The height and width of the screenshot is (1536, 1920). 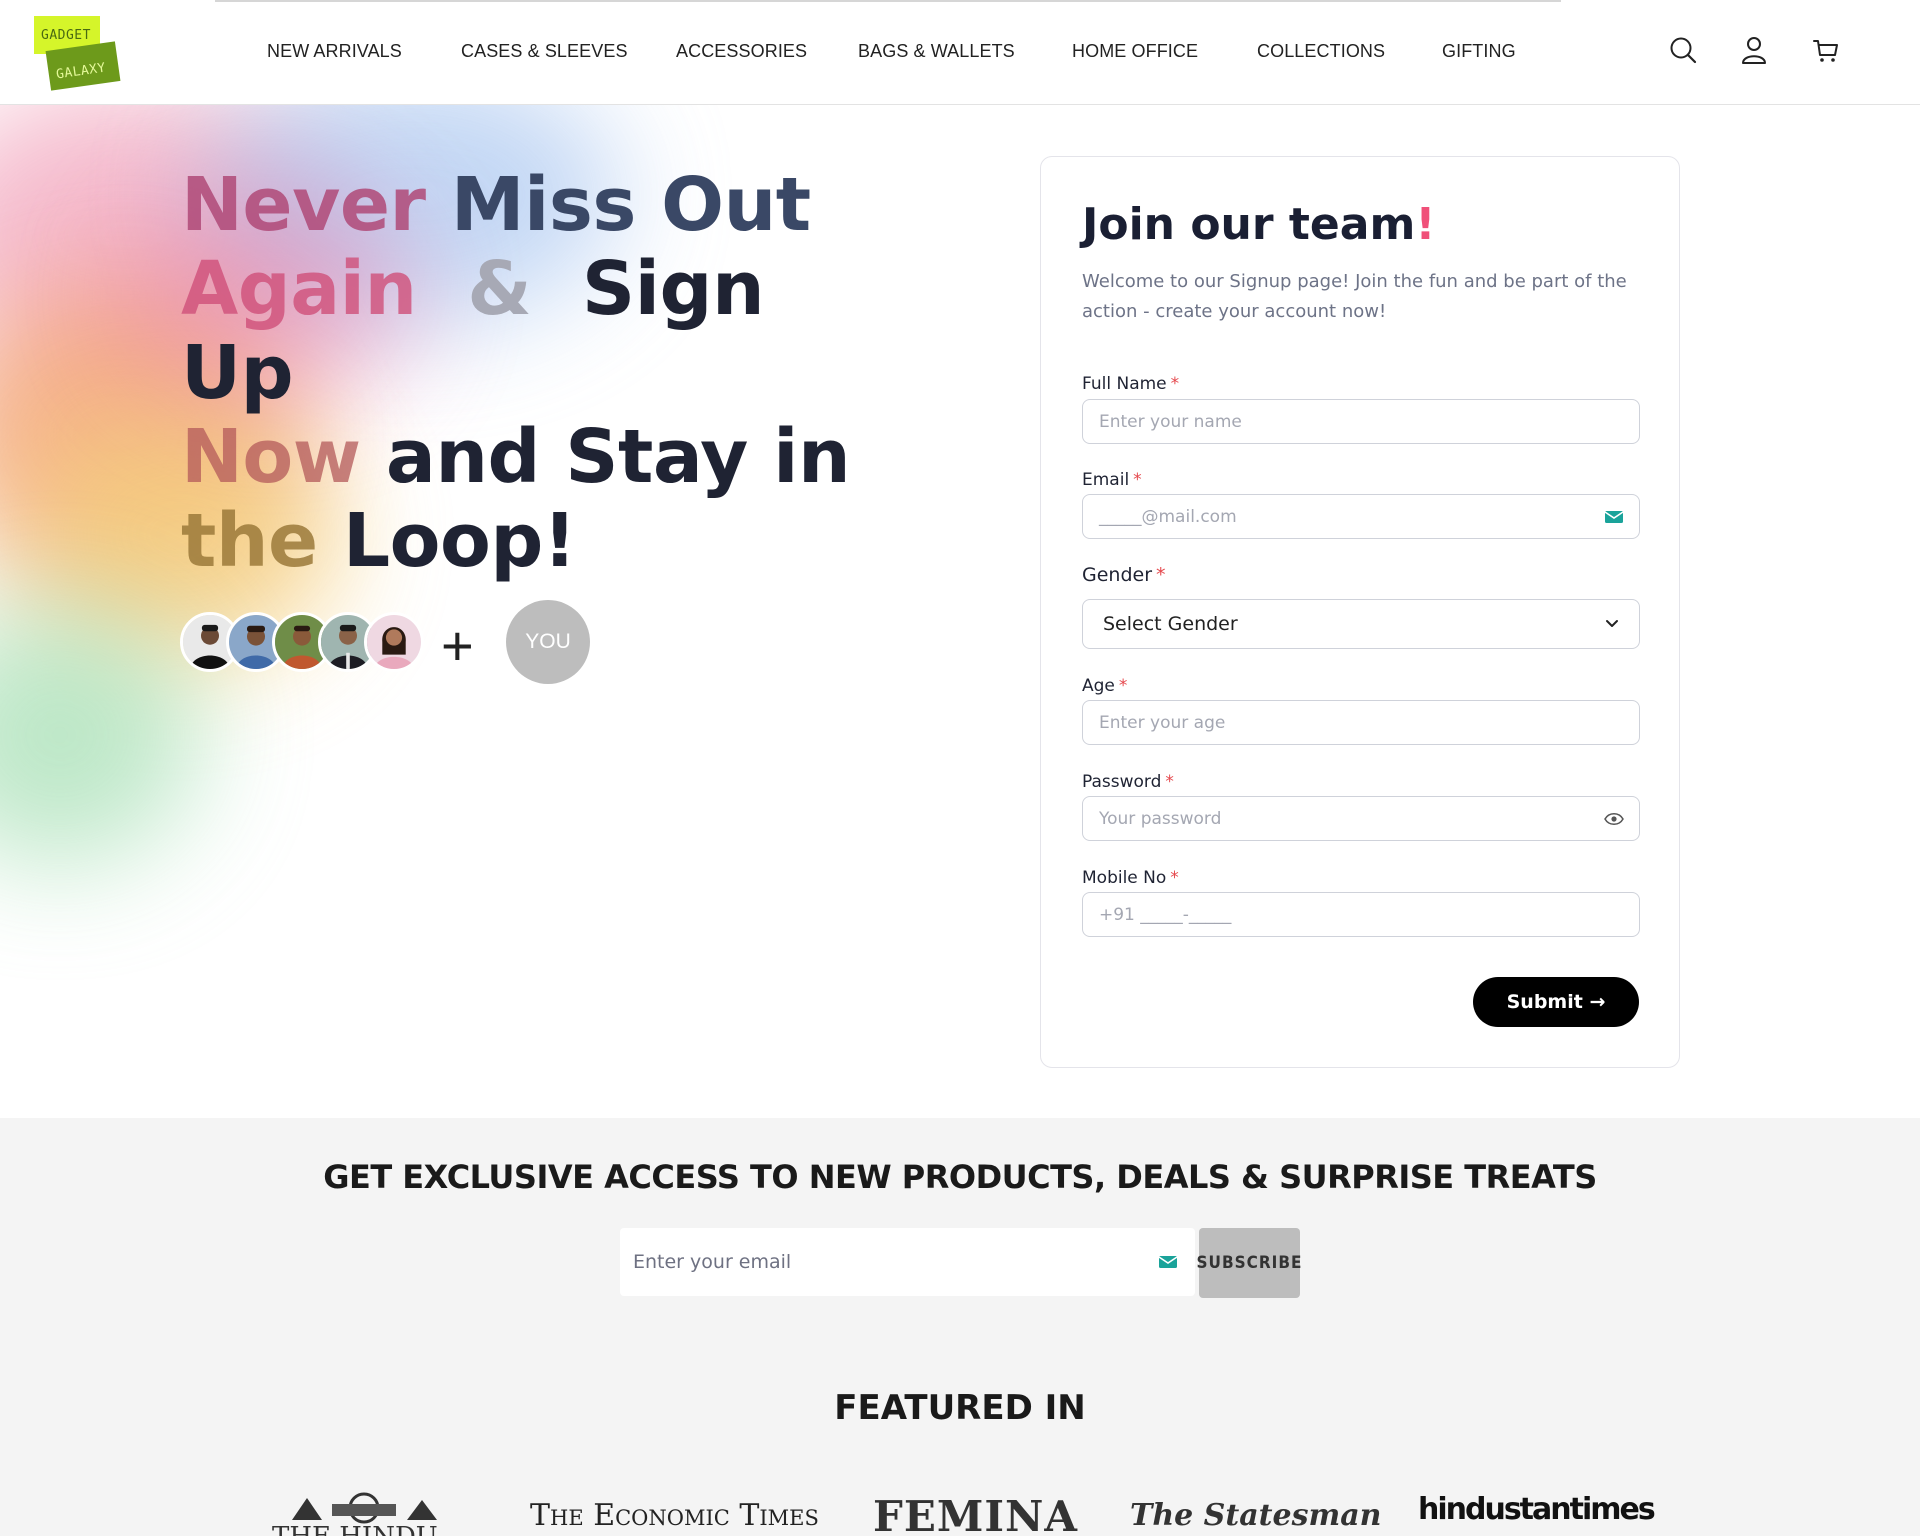 I want to click on password-label: Password *, so click(x=1128, y=782).